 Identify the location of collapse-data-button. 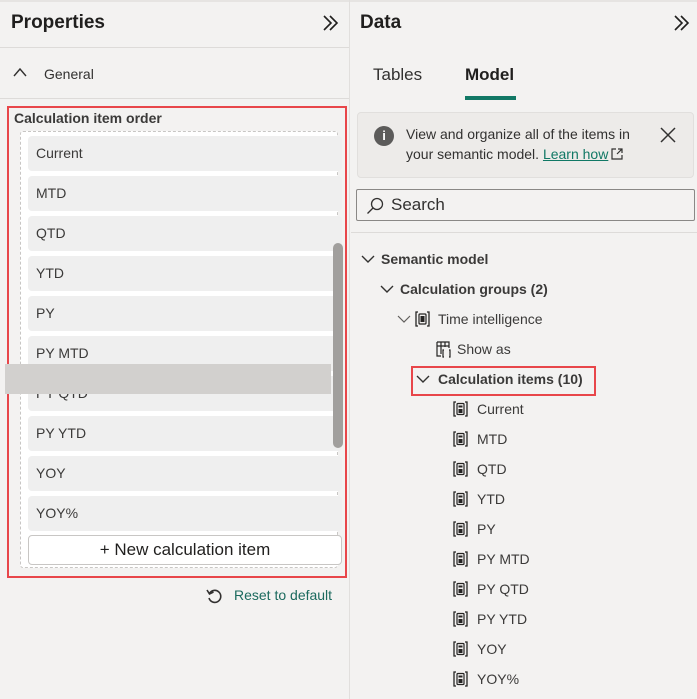
(681, 23).